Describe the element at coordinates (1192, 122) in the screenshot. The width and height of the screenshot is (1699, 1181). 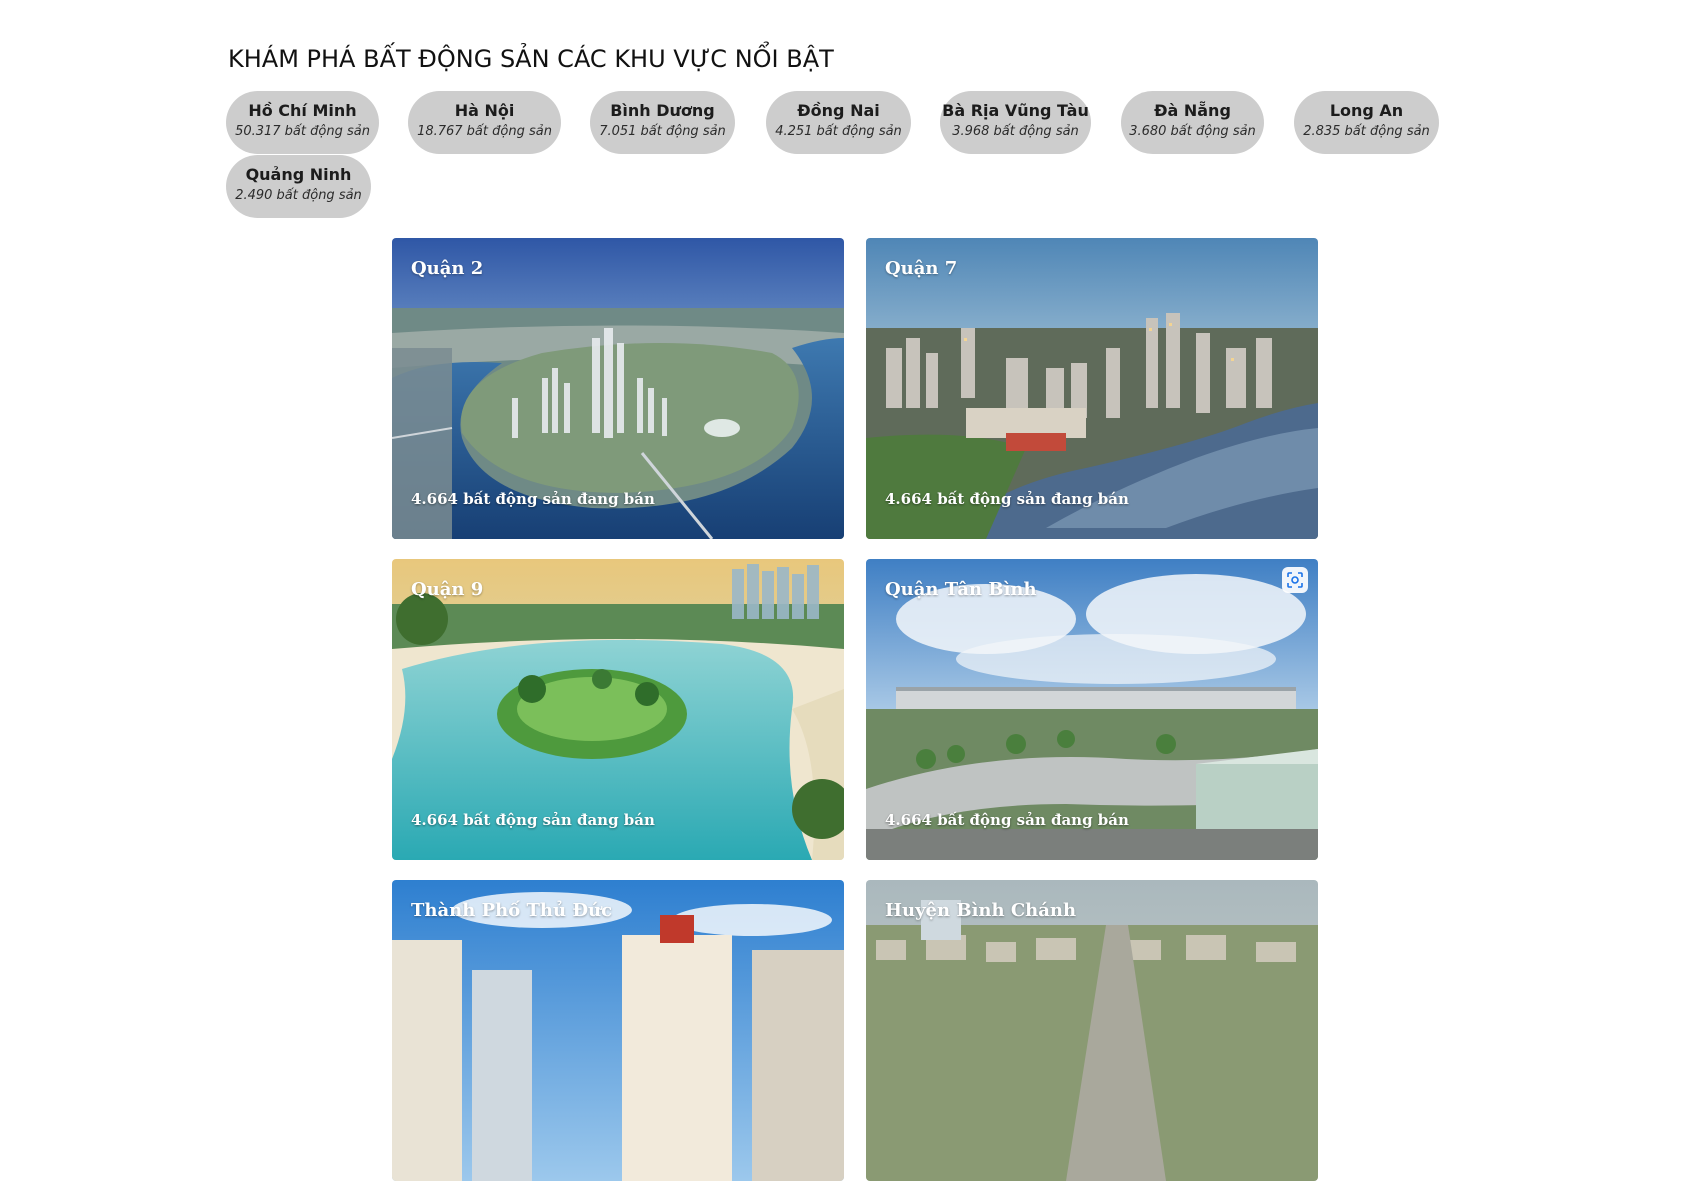
I see `region-chip-da-nang: Đà Nẵng 3.680 bất động sản` at that location.